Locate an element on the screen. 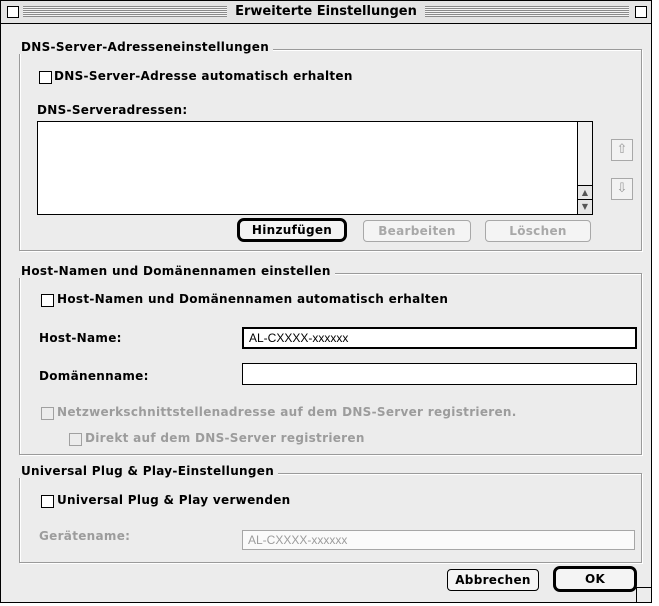  direct-register-checkbox is located at coordinates (75, 439).